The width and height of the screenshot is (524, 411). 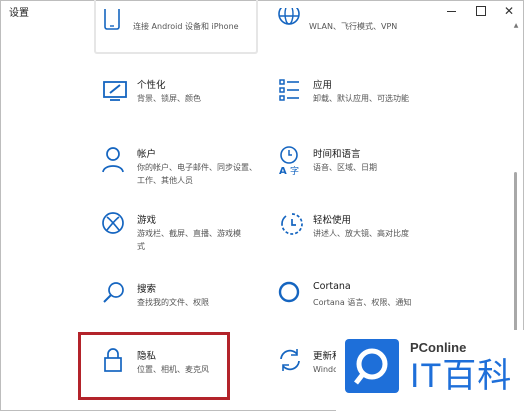 What do you see at coordinates (147, 154) in the screenshot?
I see `tile-accounts-name: 帐户` at bounding box center [147, 154].